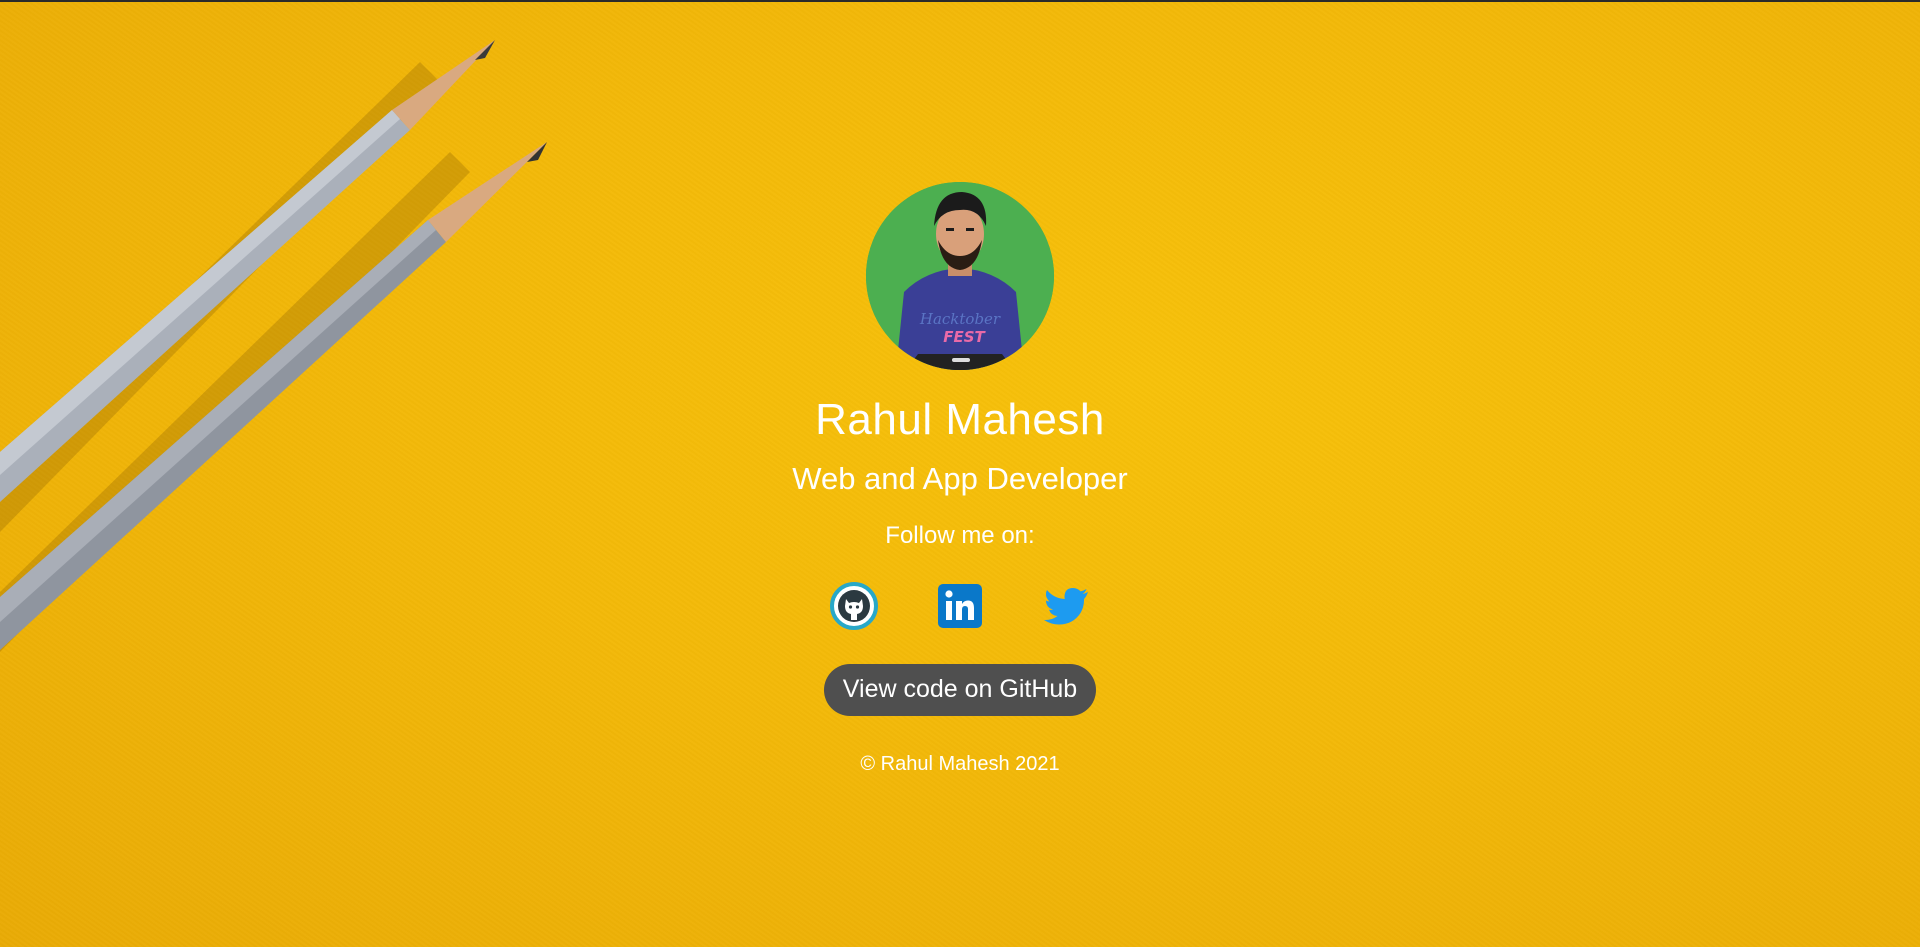 This screenshot has width=1920, height=947. I want to click on linkedin-icon, so click(960, 605).